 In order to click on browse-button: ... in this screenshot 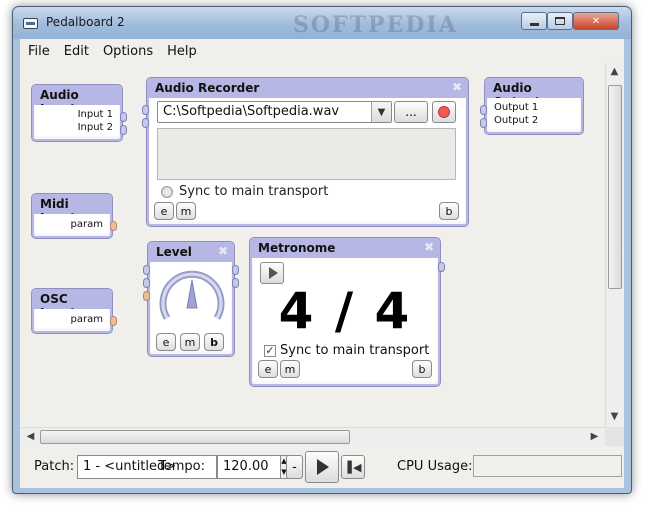, I will do `click(411, 112)`.